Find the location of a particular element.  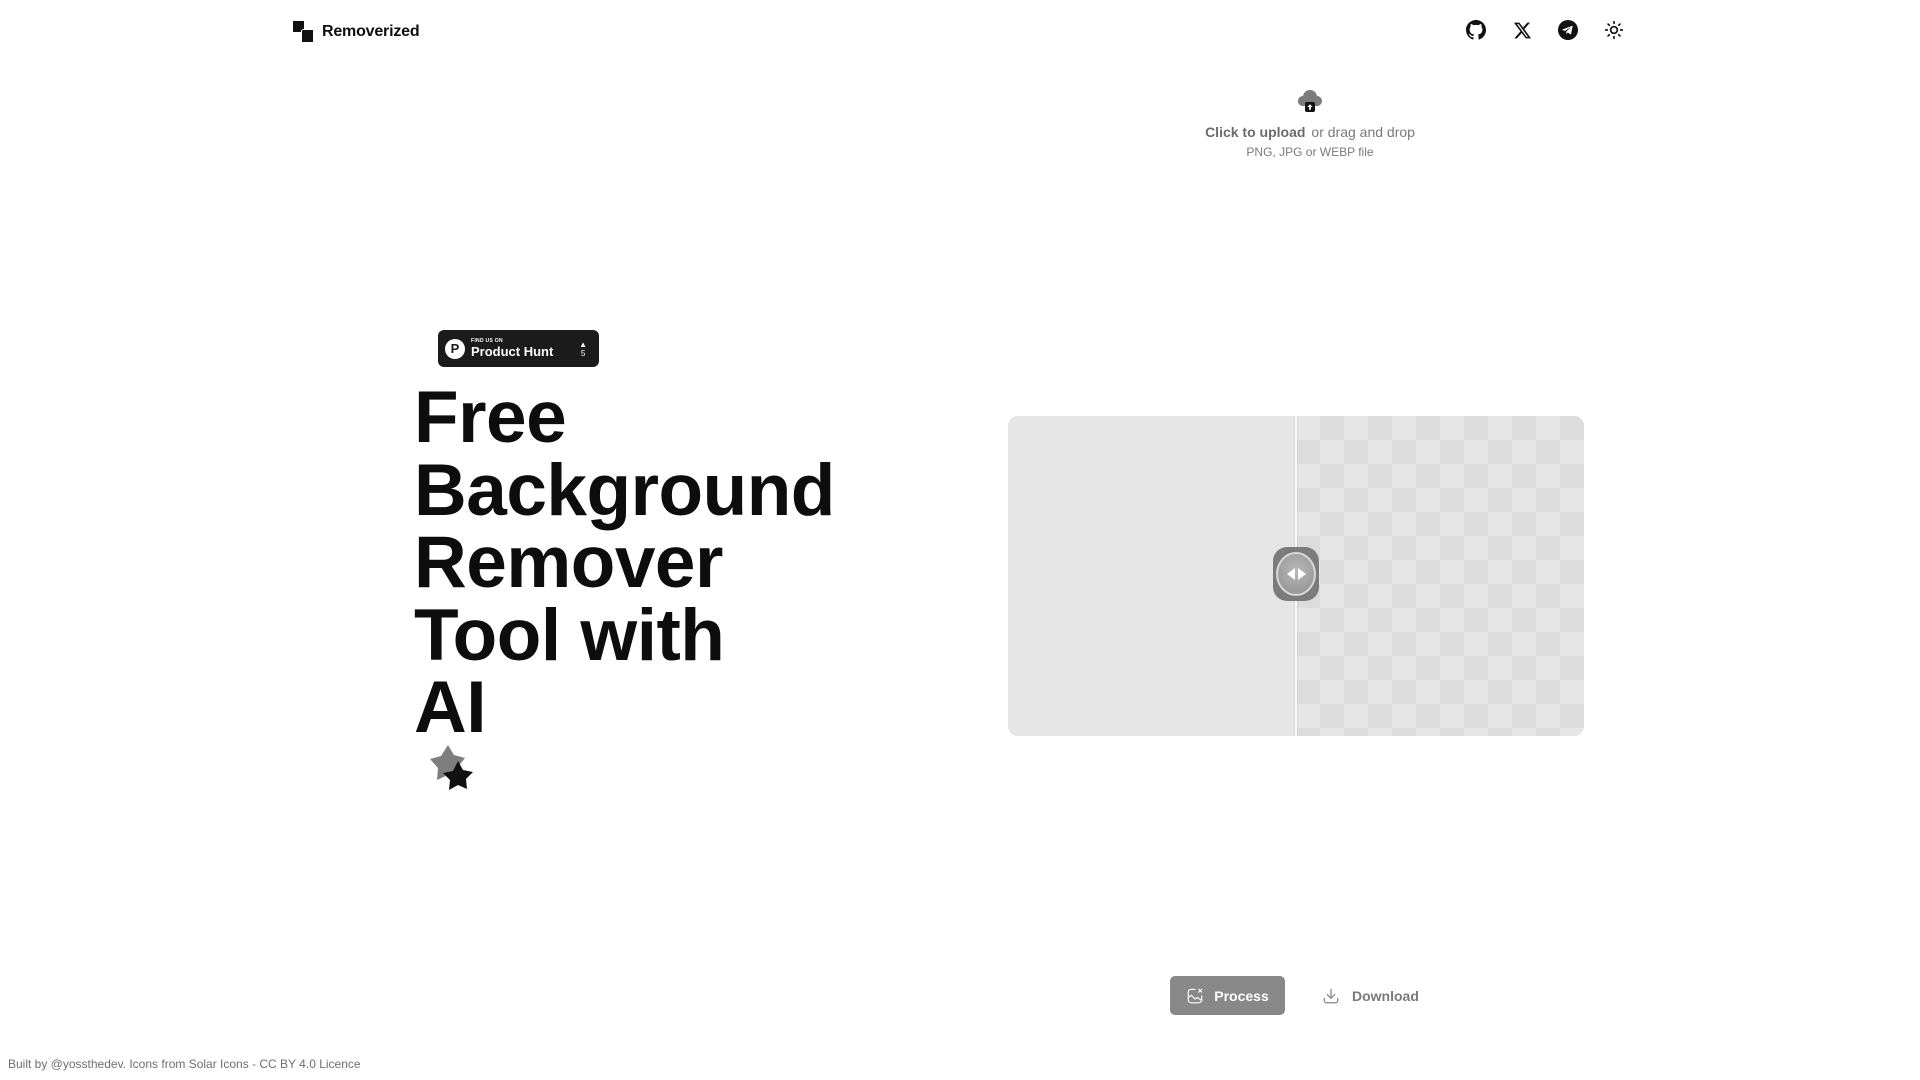

hero-line: Free is located at coordinates (490, 417).